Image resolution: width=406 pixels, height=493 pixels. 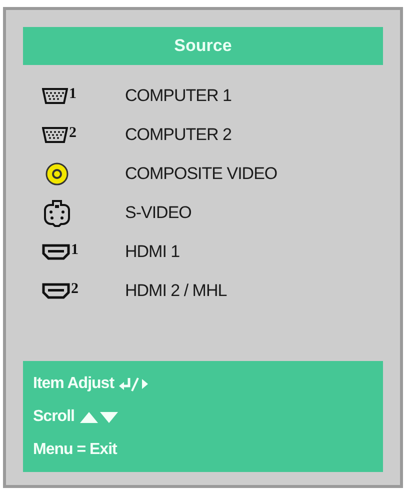 What do you see at coordinates (152, 252) in the screenshot?
I see `source-item: HDMI 1` at bounding box center [152, 252].